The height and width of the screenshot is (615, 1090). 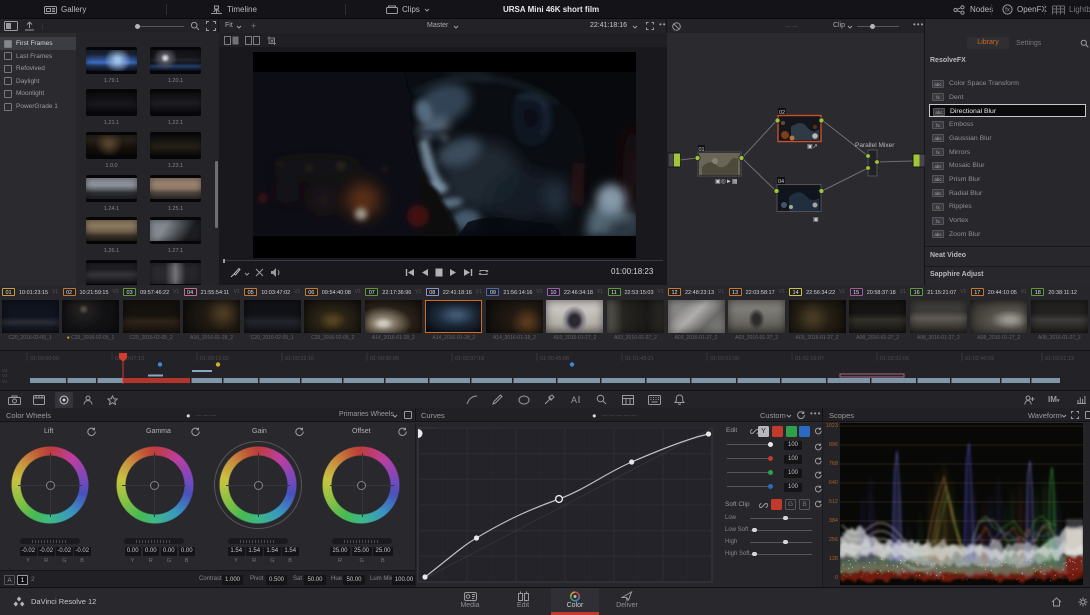 What do you see at coordinates (299, 359) in the screenshot?
I see `svg-text: 01:00:22:16` at bounding box center [299, 359].